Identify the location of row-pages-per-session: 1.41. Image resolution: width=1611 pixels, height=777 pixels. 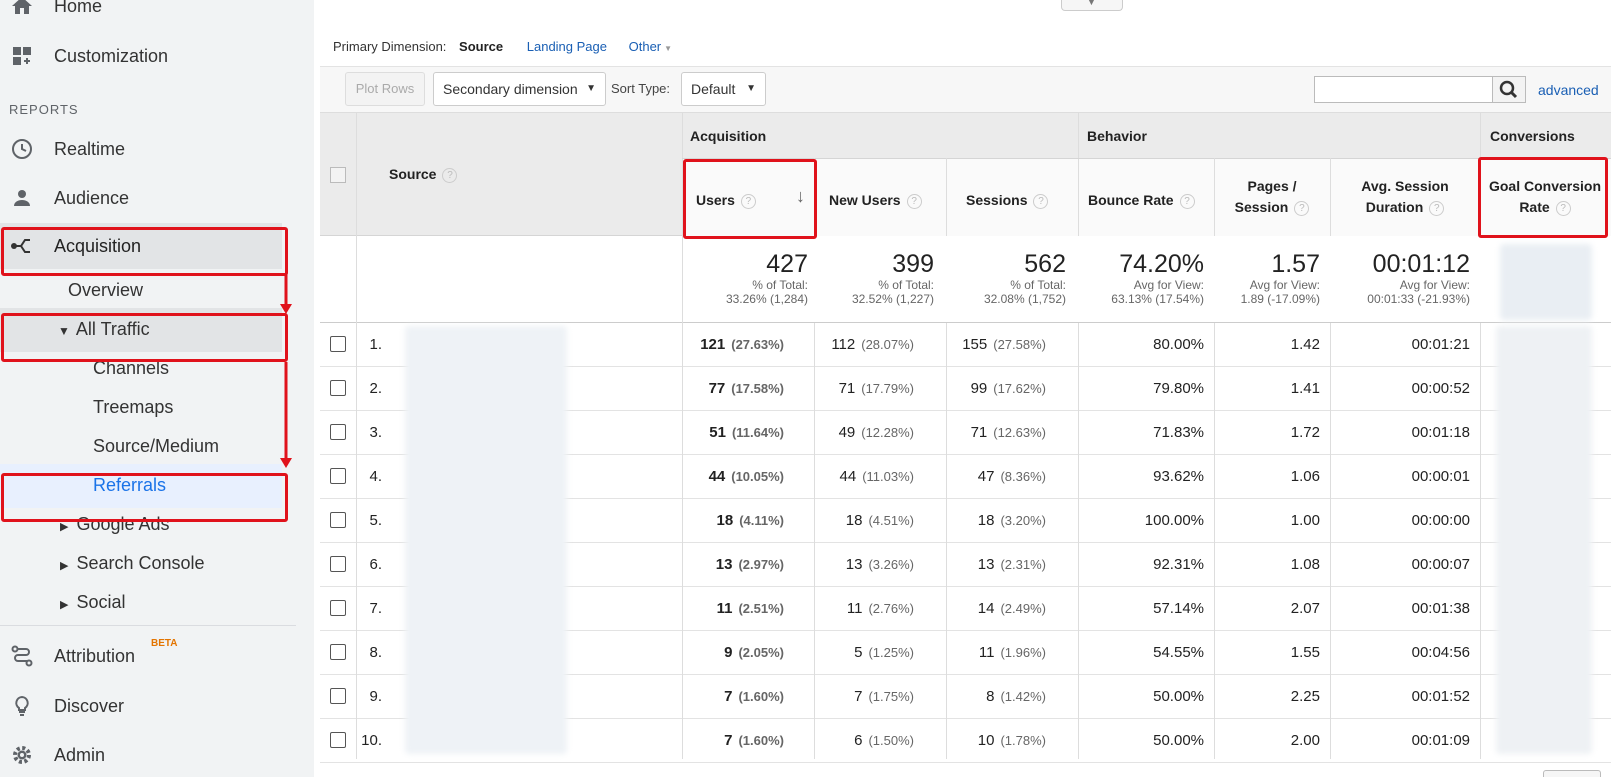
(1305, 388).